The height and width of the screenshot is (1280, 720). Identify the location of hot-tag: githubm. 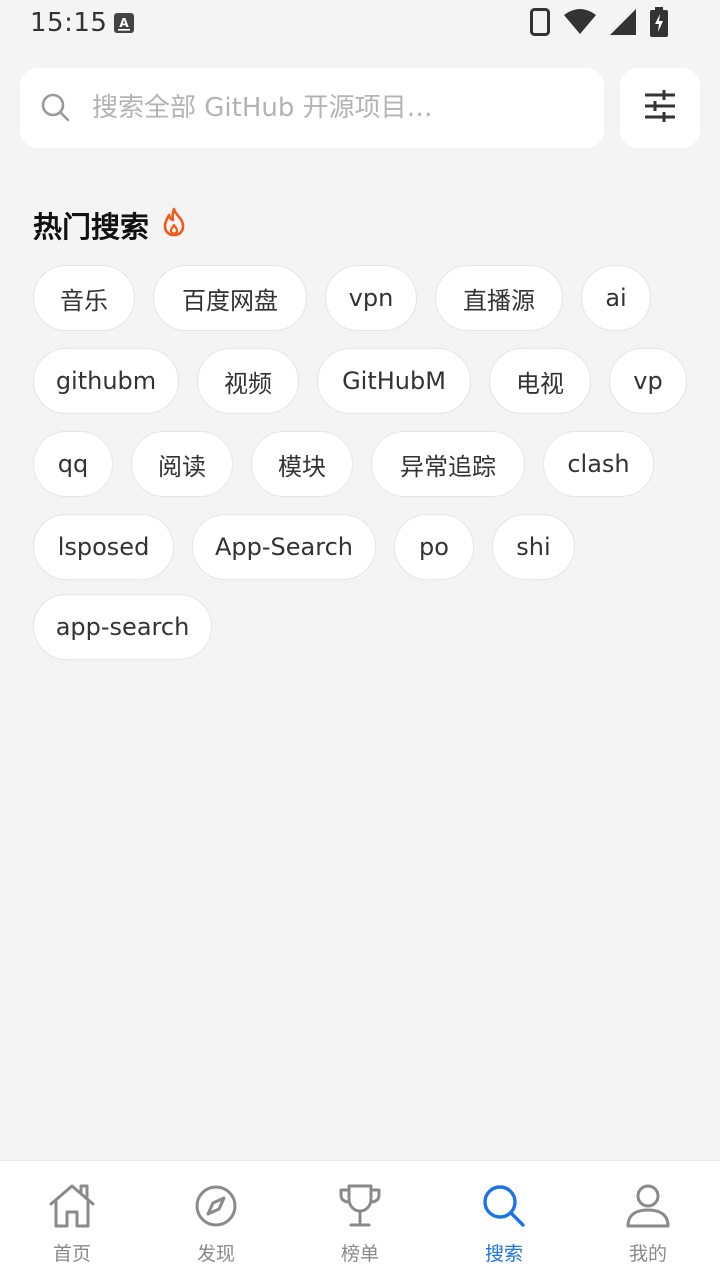
(106, 381).